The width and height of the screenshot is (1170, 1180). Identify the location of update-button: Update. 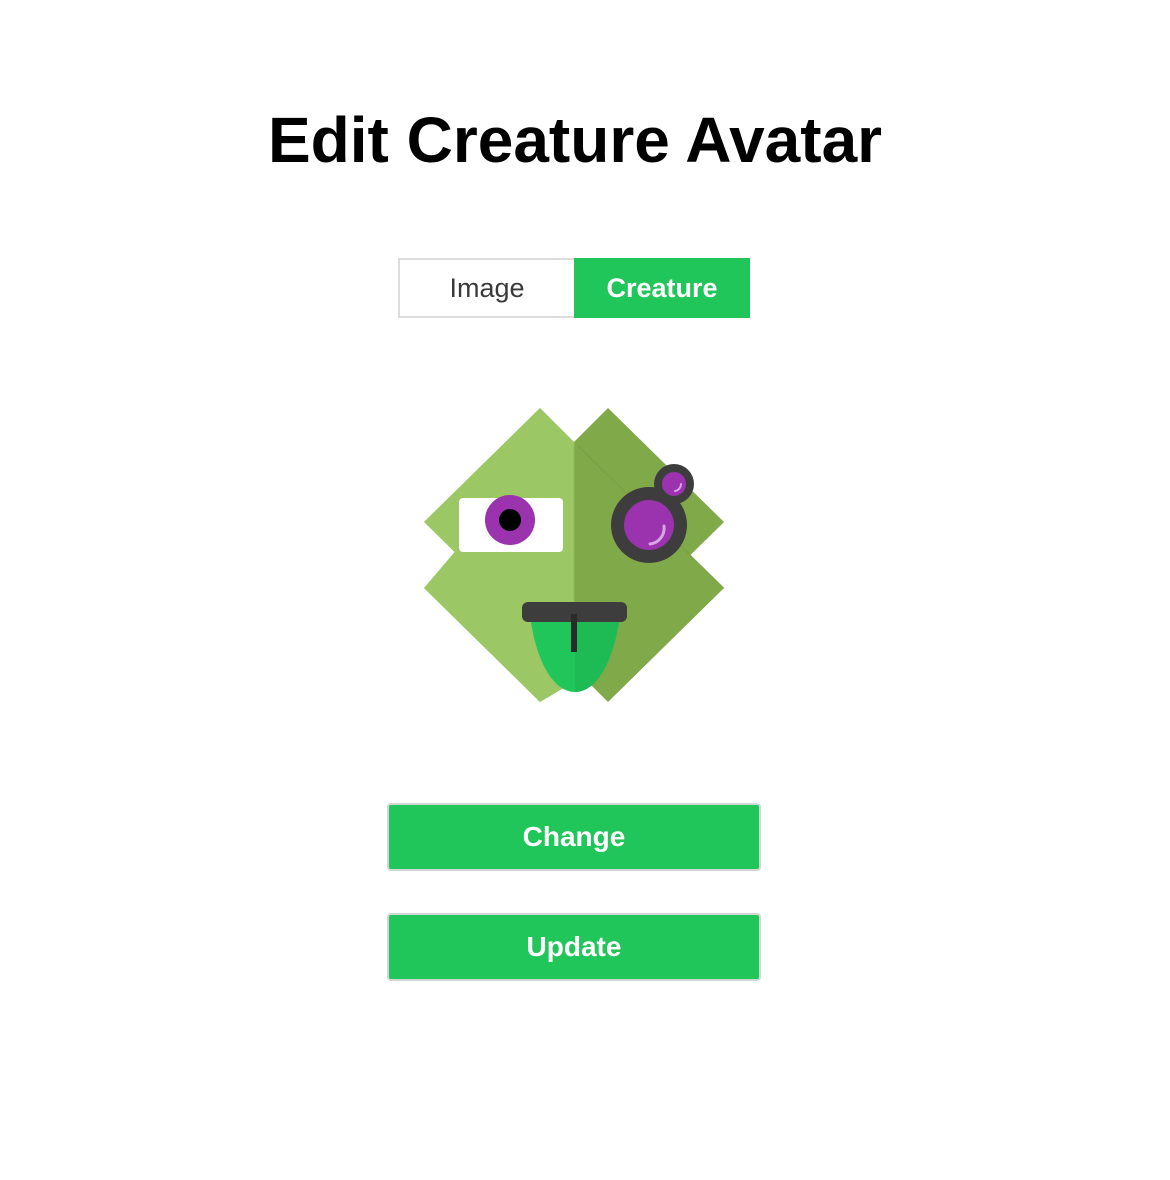
(574, 947).